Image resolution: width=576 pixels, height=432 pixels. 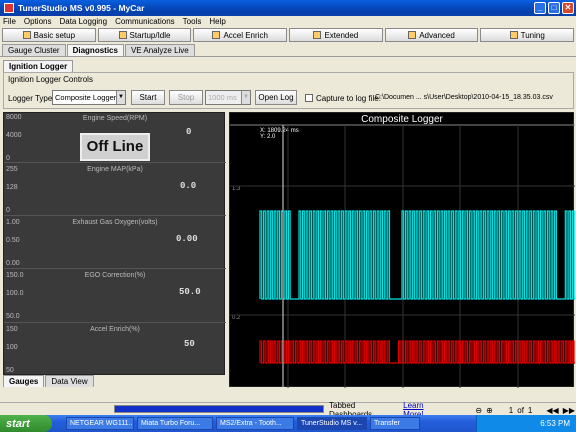 What do you see at coordinates (148, 97) in the screenshot?
I see `start-button: Start` at bounding box center [148, 97].